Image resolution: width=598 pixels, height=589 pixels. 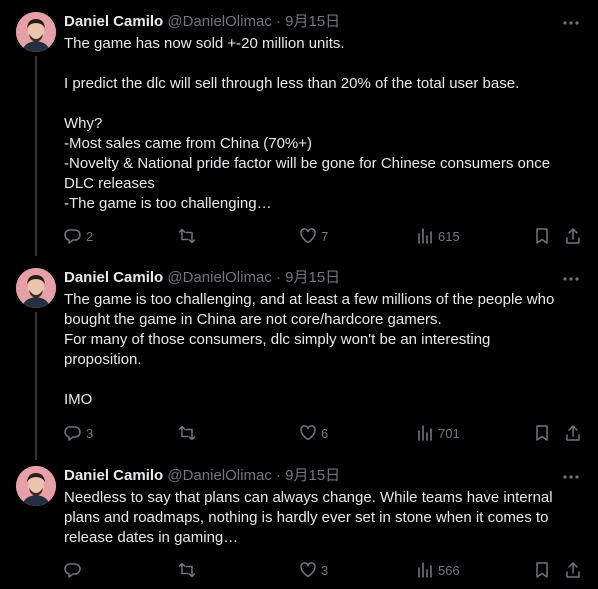 I want to click on reply-button: 2, so click(x=78, y=236).